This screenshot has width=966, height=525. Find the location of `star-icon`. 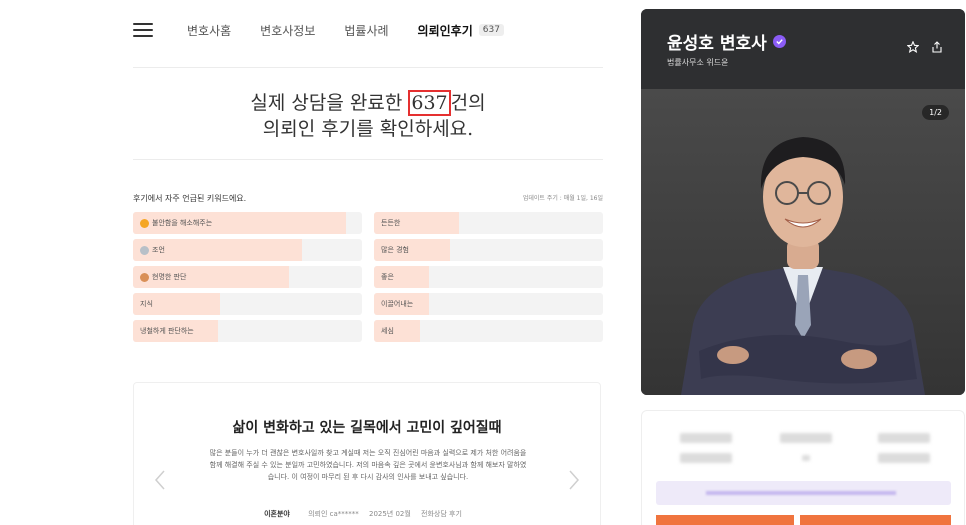

star-icon is located at coordinates (913, 47).